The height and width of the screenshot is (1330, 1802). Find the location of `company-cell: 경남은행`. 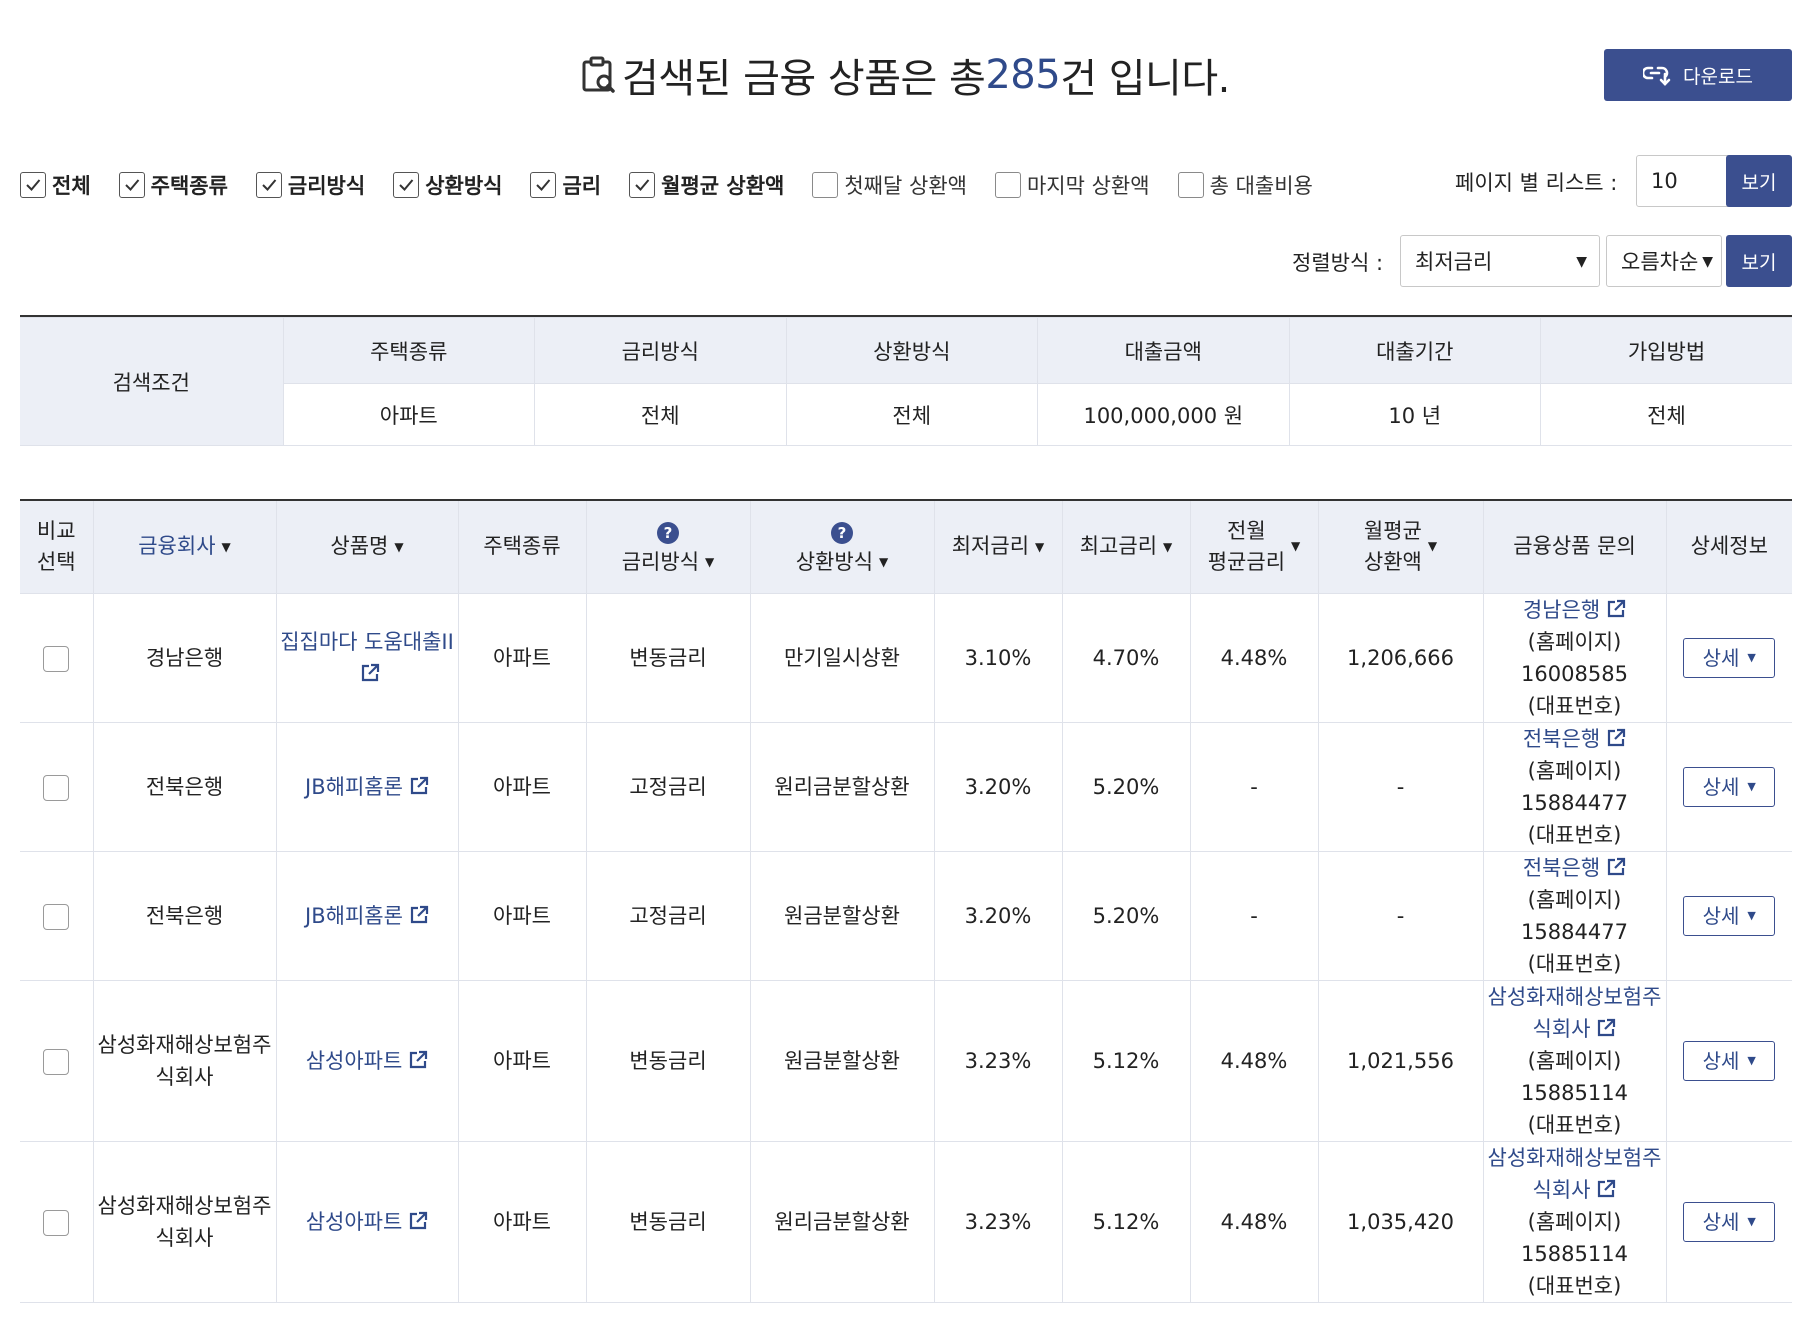

company-cell: 경남은행 is located at coordinates (184, 657).